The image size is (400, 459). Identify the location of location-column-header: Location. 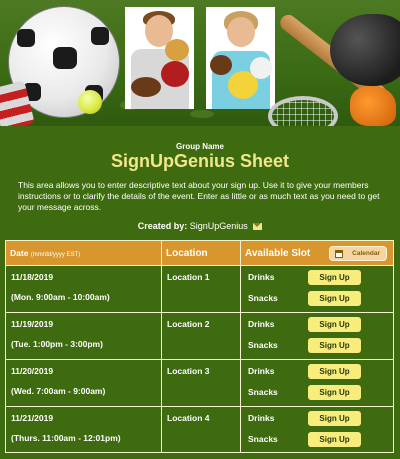
(200, 253).